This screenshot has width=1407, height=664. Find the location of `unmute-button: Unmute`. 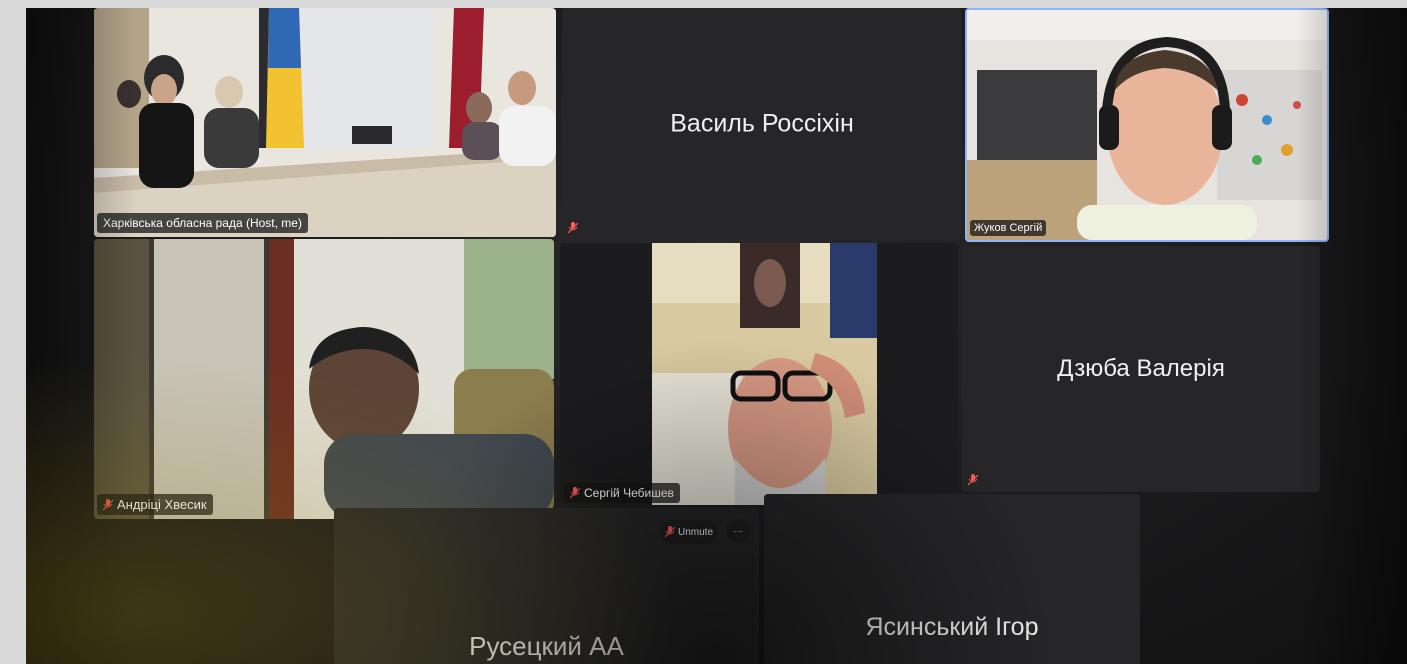

unmute-button: Unmute is located at coordinates (689, 532).